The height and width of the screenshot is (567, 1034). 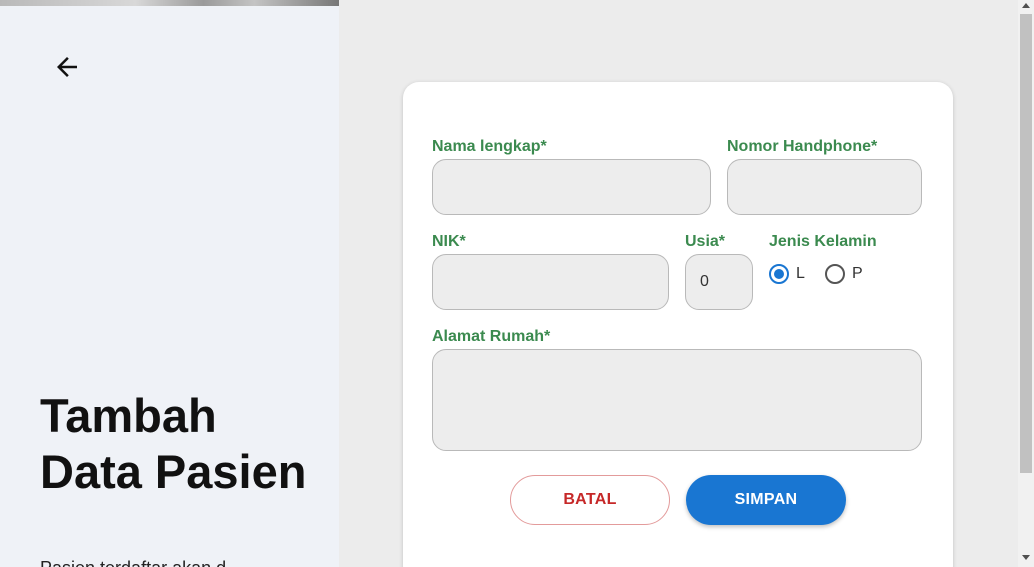 What do you see at coordinates (779, 274) in the screenshot?
I see `radio-checked-icon` at bounding box center [779, 274].